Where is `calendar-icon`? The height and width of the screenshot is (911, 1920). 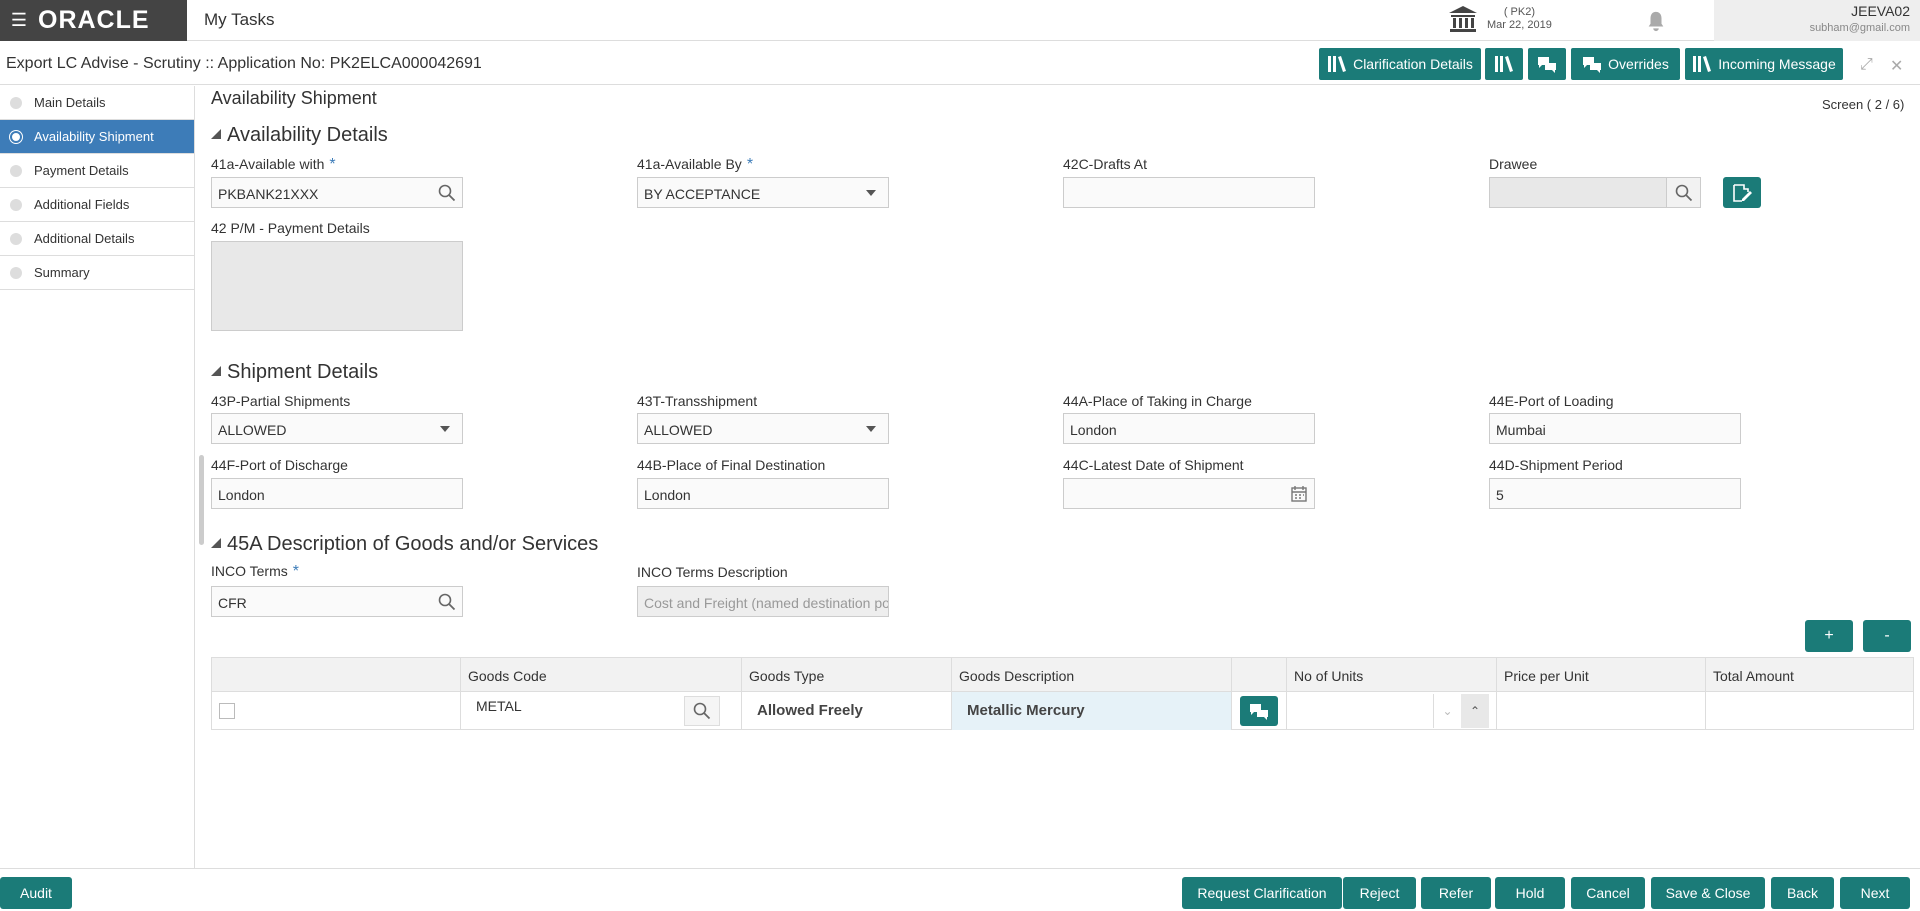
calendar-icon is located at coordinates (1299, 494).